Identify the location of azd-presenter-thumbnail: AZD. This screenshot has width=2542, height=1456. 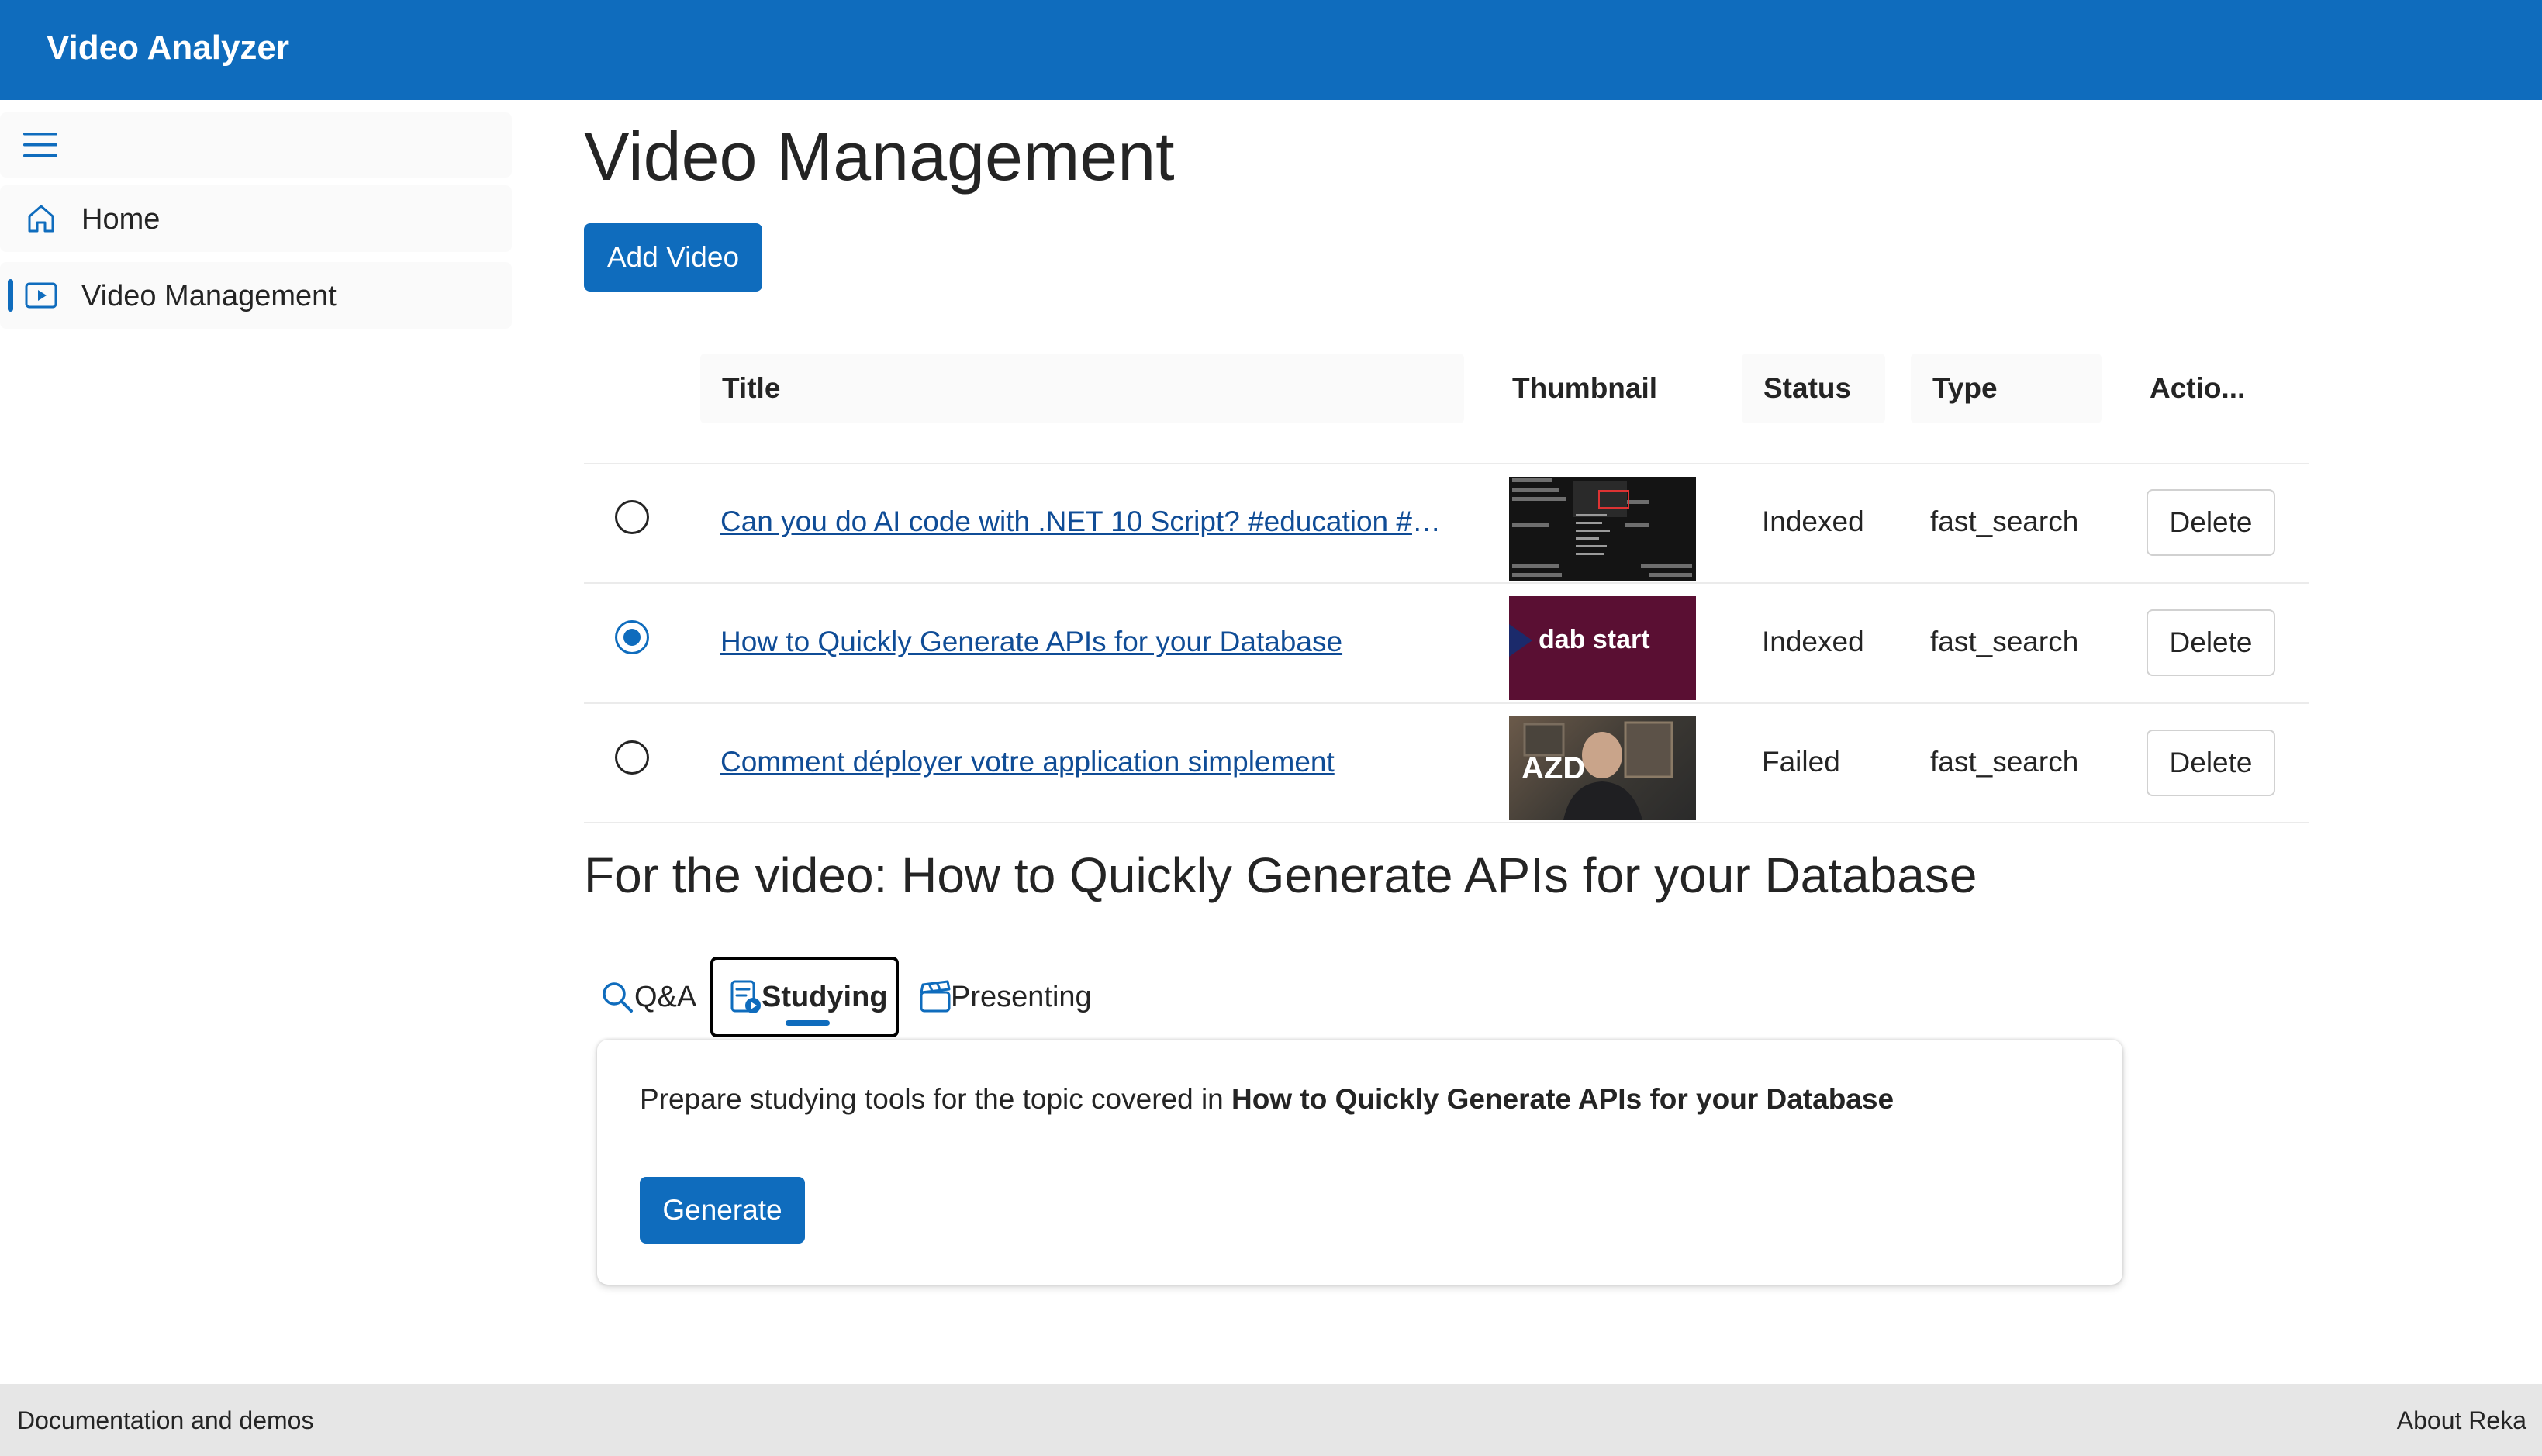
(1602, 768).